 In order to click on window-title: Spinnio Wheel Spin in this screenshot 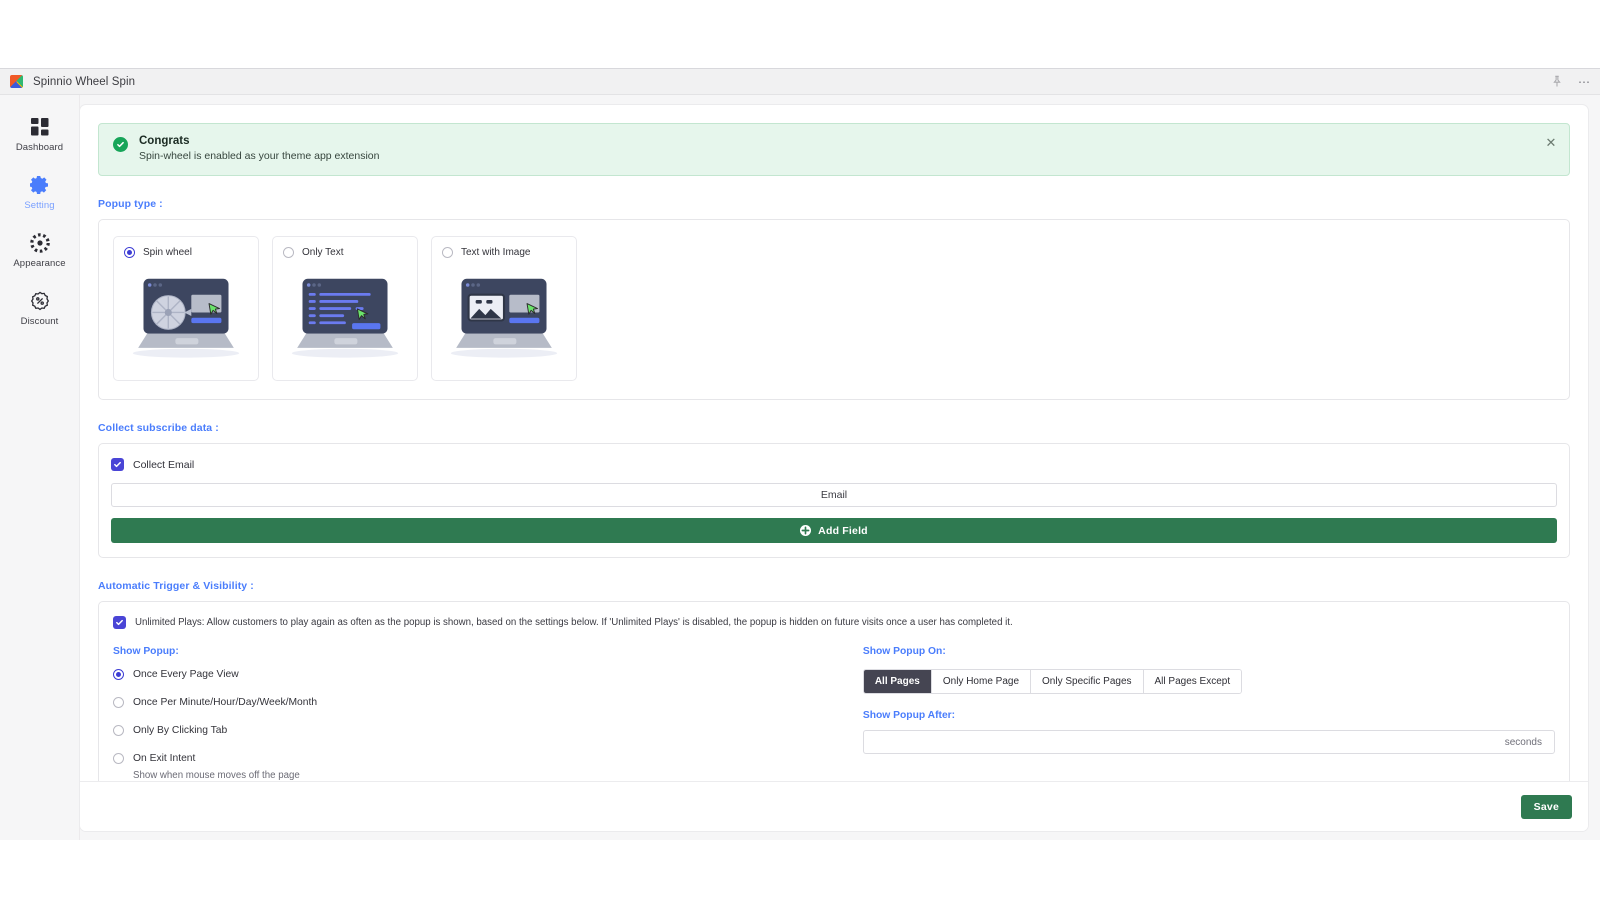, I will do `click(84, 81)`.